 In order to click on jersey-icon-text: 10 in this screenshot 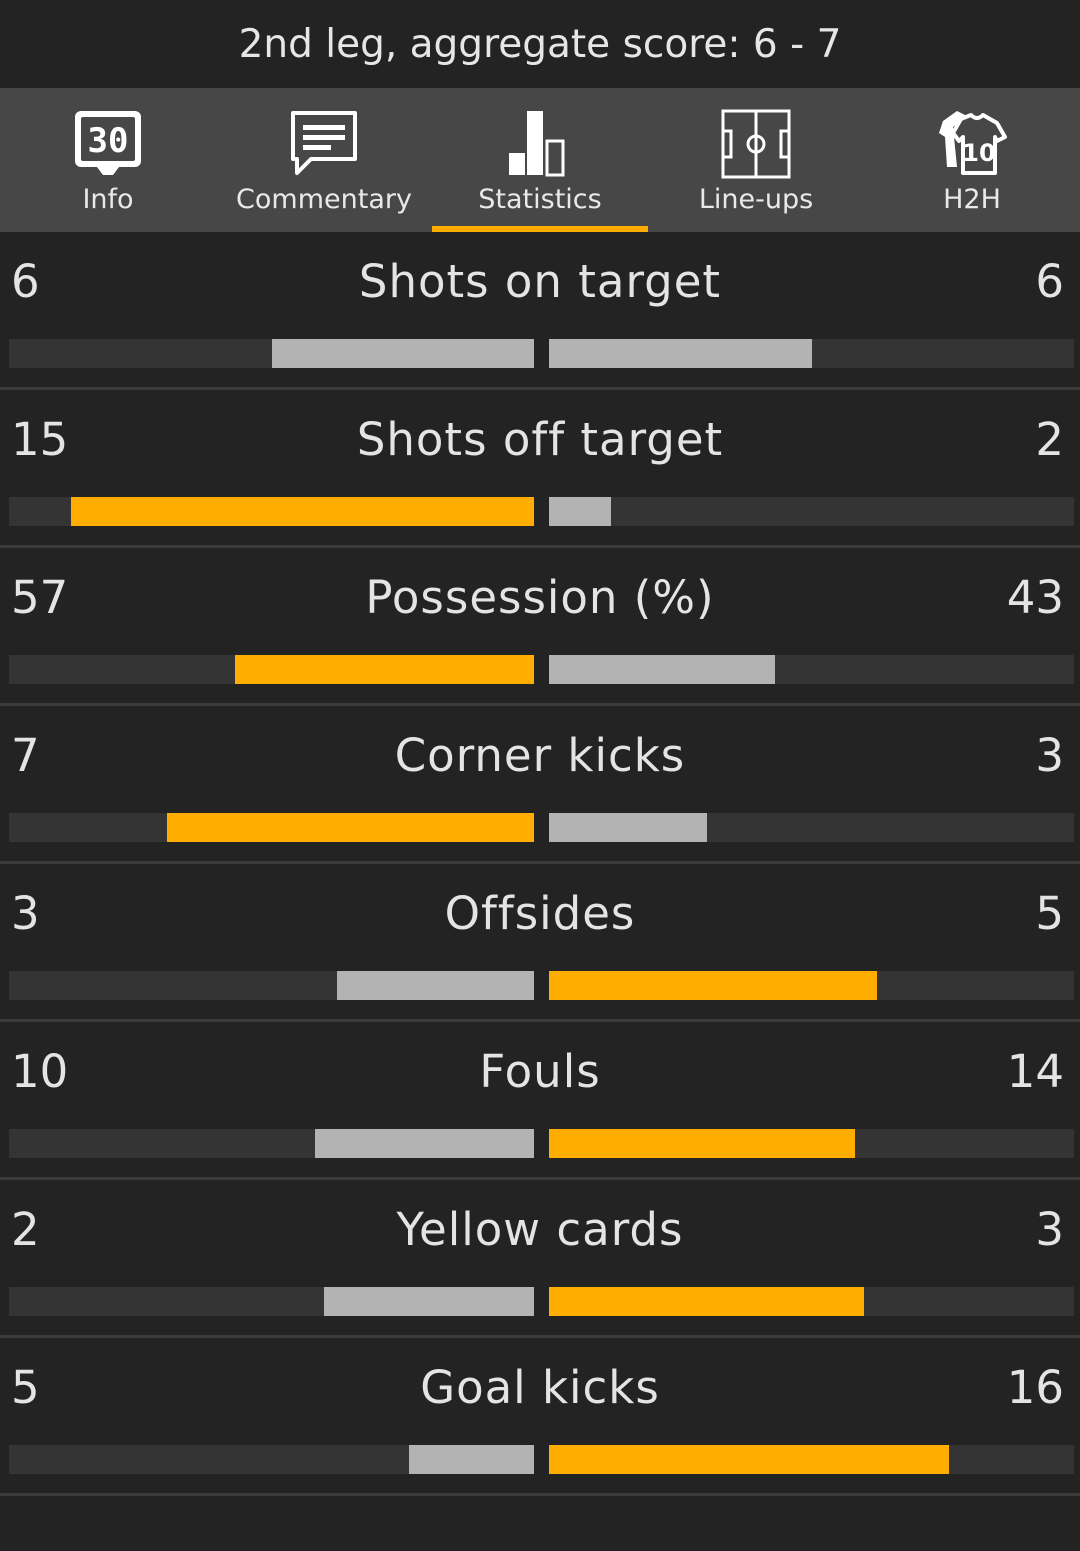, I will do `click(978, 153)`.